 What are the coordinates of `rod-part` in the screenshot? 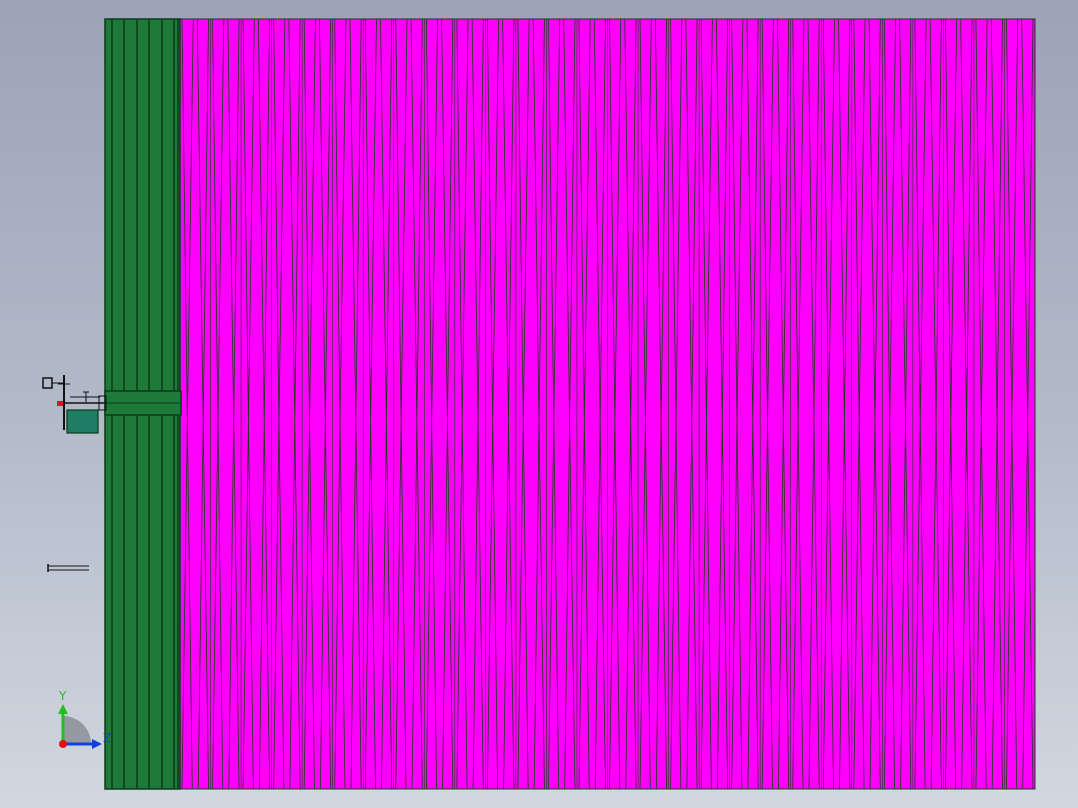 It's located at (68, 568).